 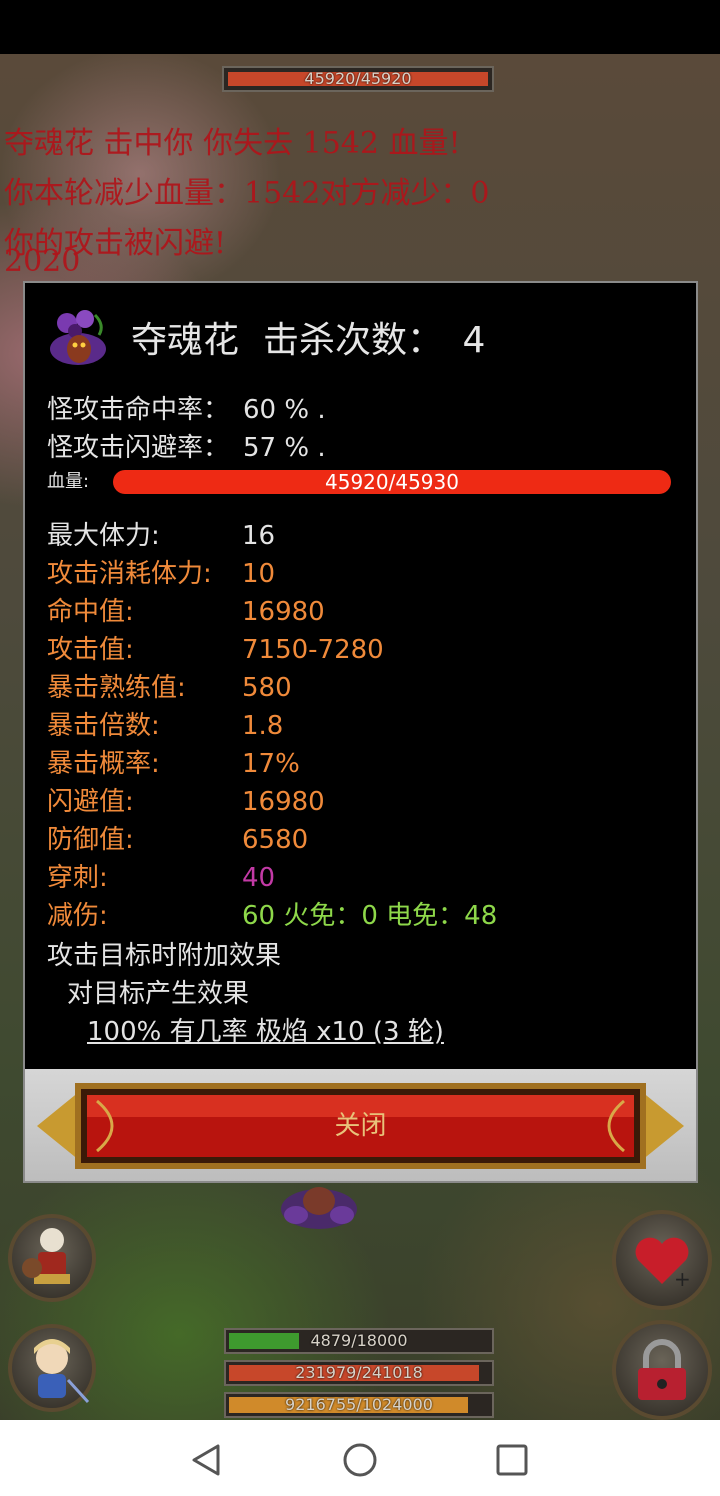 I want to click on enemy-hp-bar: 45920/45920, so click(x=358, y=79).